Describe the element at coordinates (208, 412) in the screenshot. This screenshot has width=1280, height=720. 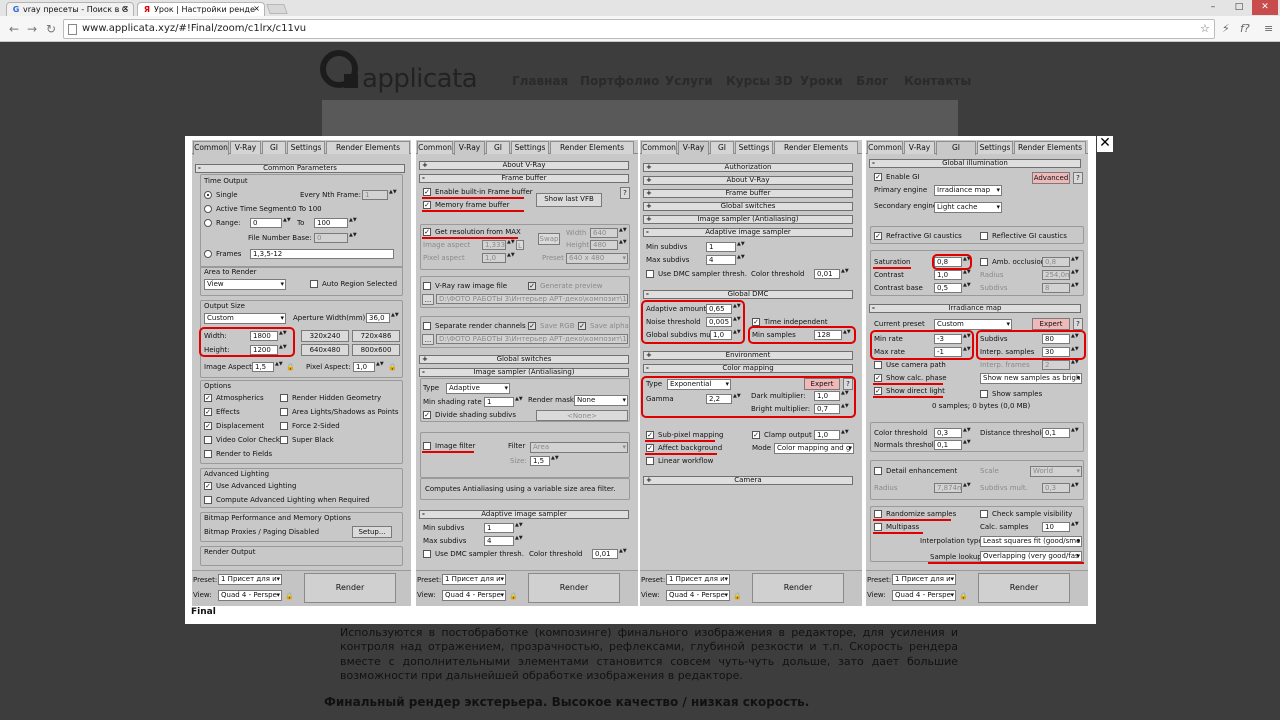
I see `effects-checkbox: ✓` at that location.